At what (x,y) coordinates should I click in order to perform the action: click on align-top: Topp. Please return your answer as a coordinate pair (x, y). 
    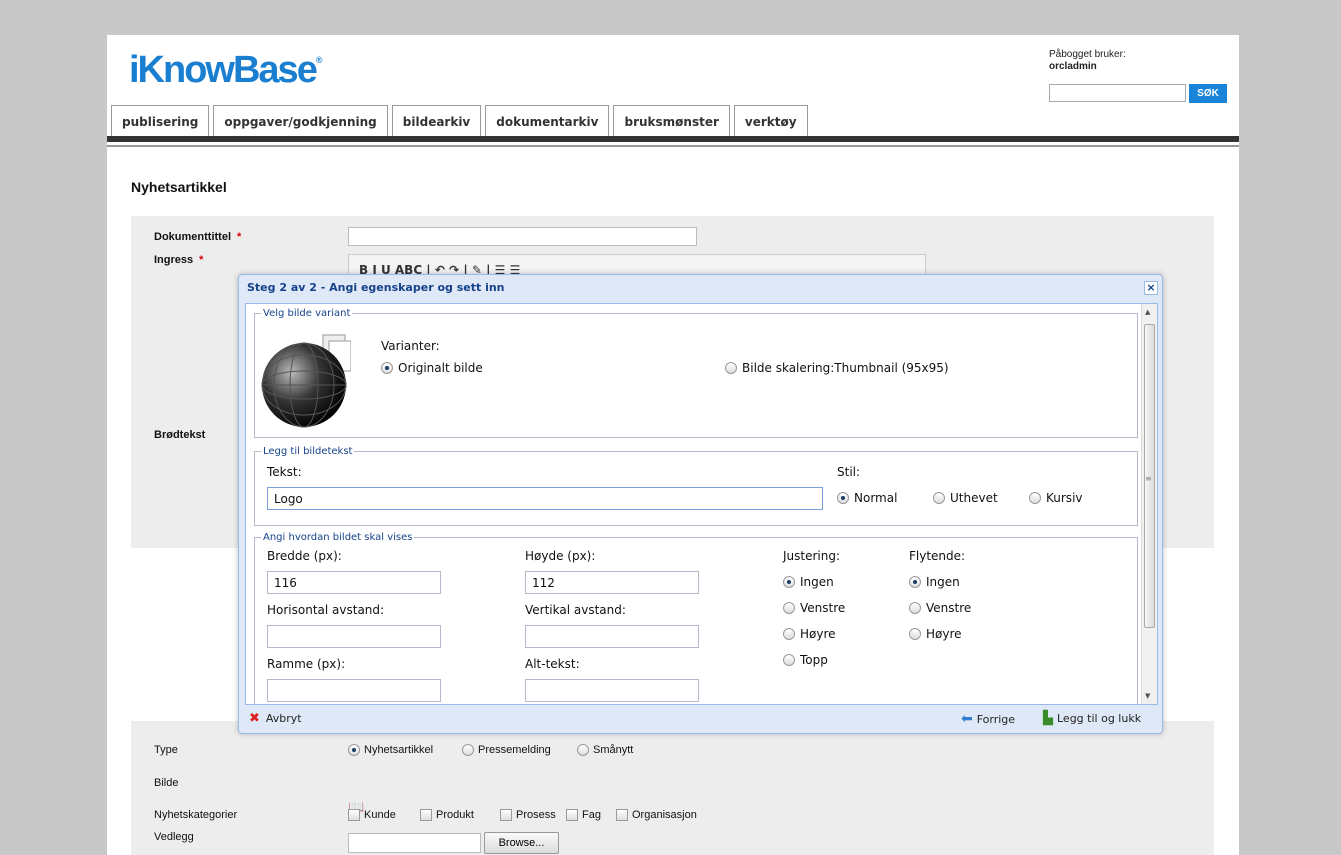
    Looking at the image, I should click on (805, 660).